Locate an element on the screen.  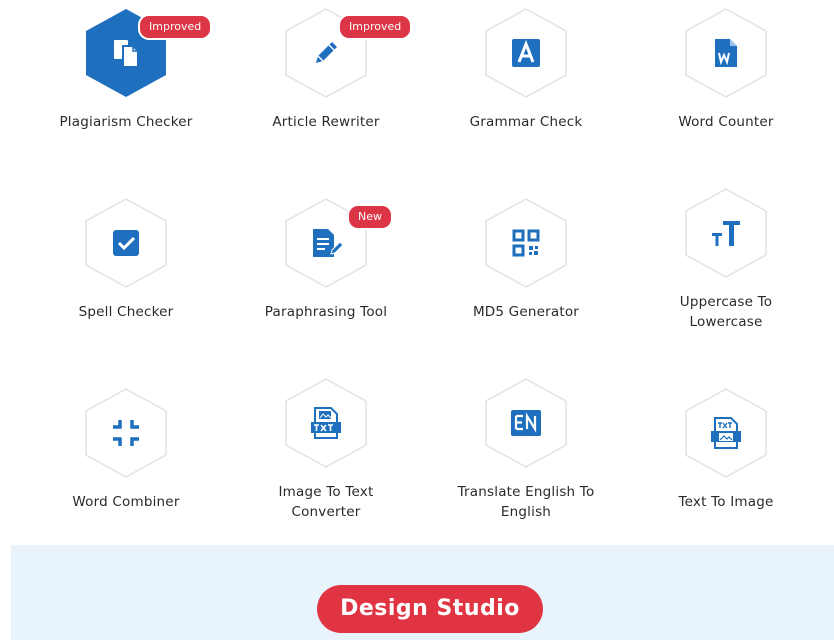
tool-label-line: Converter is located at coordinates (326, 512).